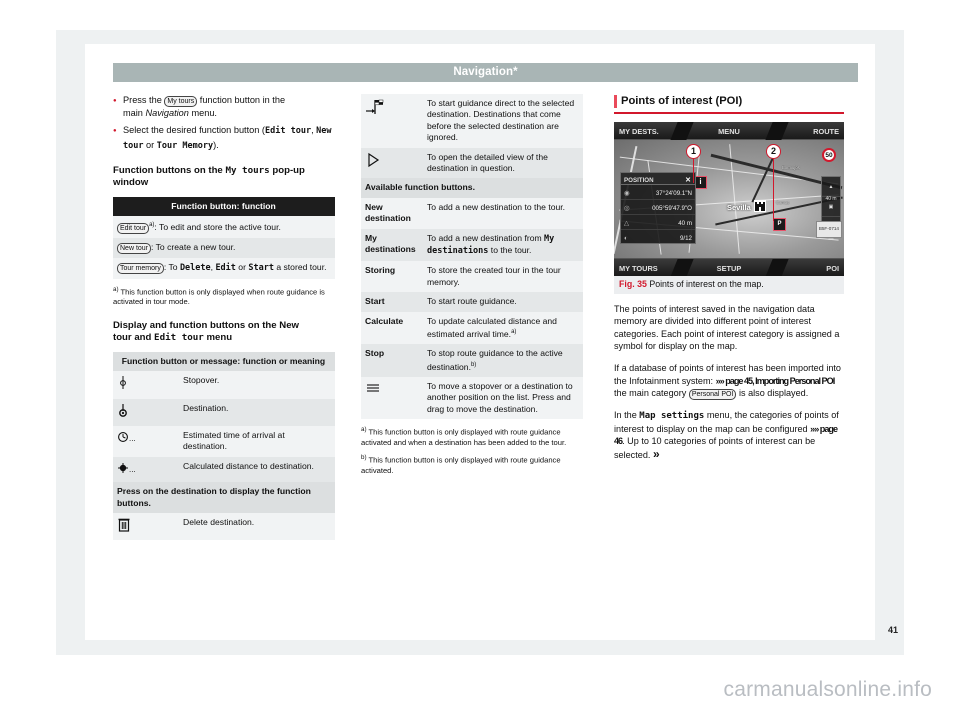 Image resolution: width=960 pixels, height=708 pixels. Describe the element at coordinates (729, 101) in the screenshot. I see `poi-section-title: Points of interest (POI)` at that location.